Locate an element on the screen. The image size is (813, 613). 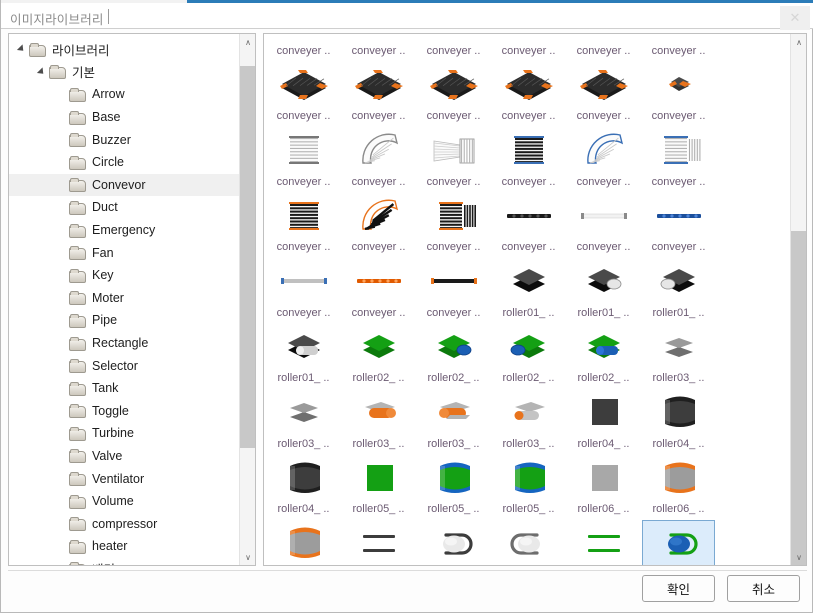
tree-item-arrow: Arrow is located at coordinates (124, 94).